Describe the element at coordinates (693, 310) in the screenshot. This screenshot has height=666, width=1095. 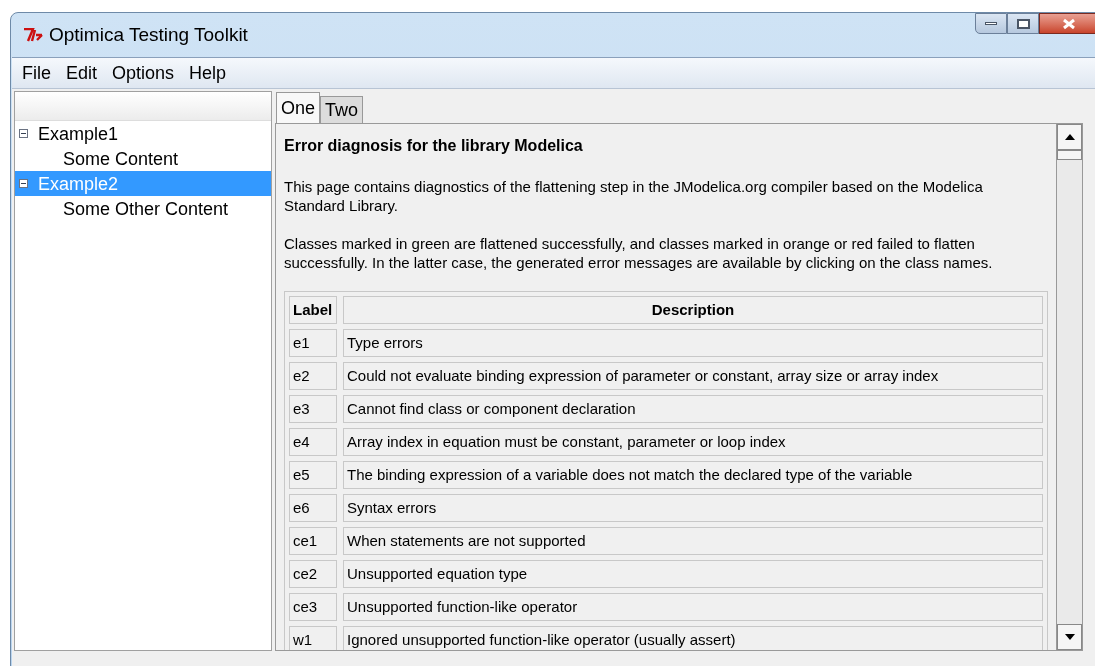
I see `column-header: Description` at that location.